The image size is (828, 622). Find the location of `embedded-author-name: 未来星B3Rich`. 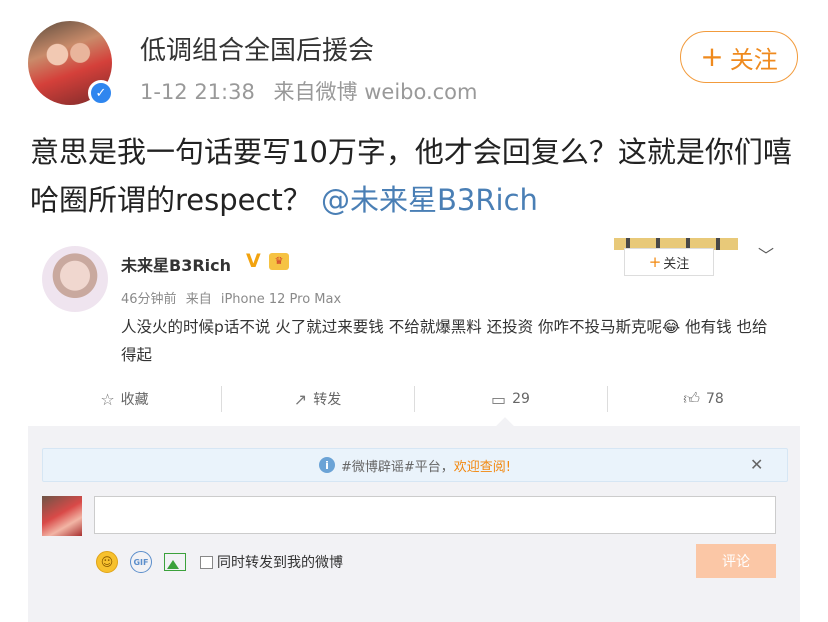

embedded-author-name: 未来星B3Rich is located at coordinates (176, 264).